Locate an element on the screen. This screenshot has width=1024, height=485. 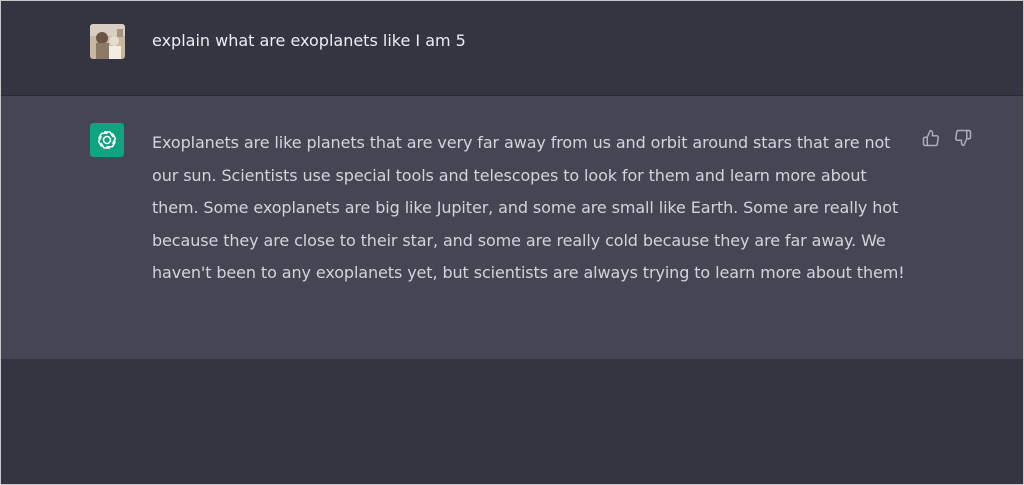
thumbs-up-icon is located at coordinates (931, 138).